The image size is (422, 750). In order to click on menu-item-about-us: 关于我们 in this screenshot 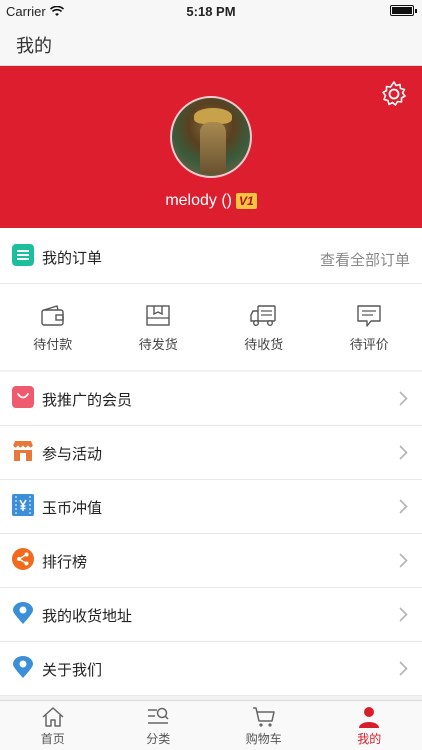, I will do `click(211, 669)`.